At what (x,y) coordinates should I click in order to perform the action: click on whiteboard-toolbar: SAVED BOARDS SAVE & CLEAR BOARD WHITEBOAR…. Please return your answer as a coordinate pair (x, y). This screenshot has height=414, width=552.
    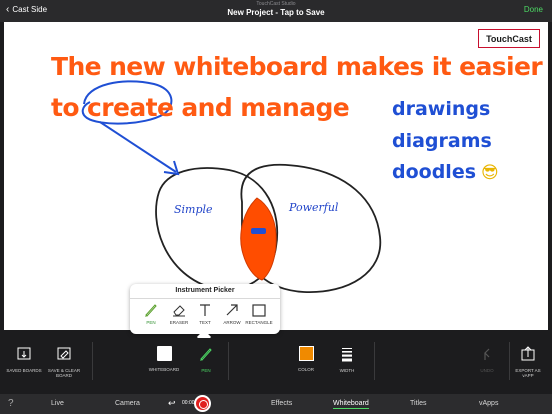
    Looking at the image, I should click on (276, 364).